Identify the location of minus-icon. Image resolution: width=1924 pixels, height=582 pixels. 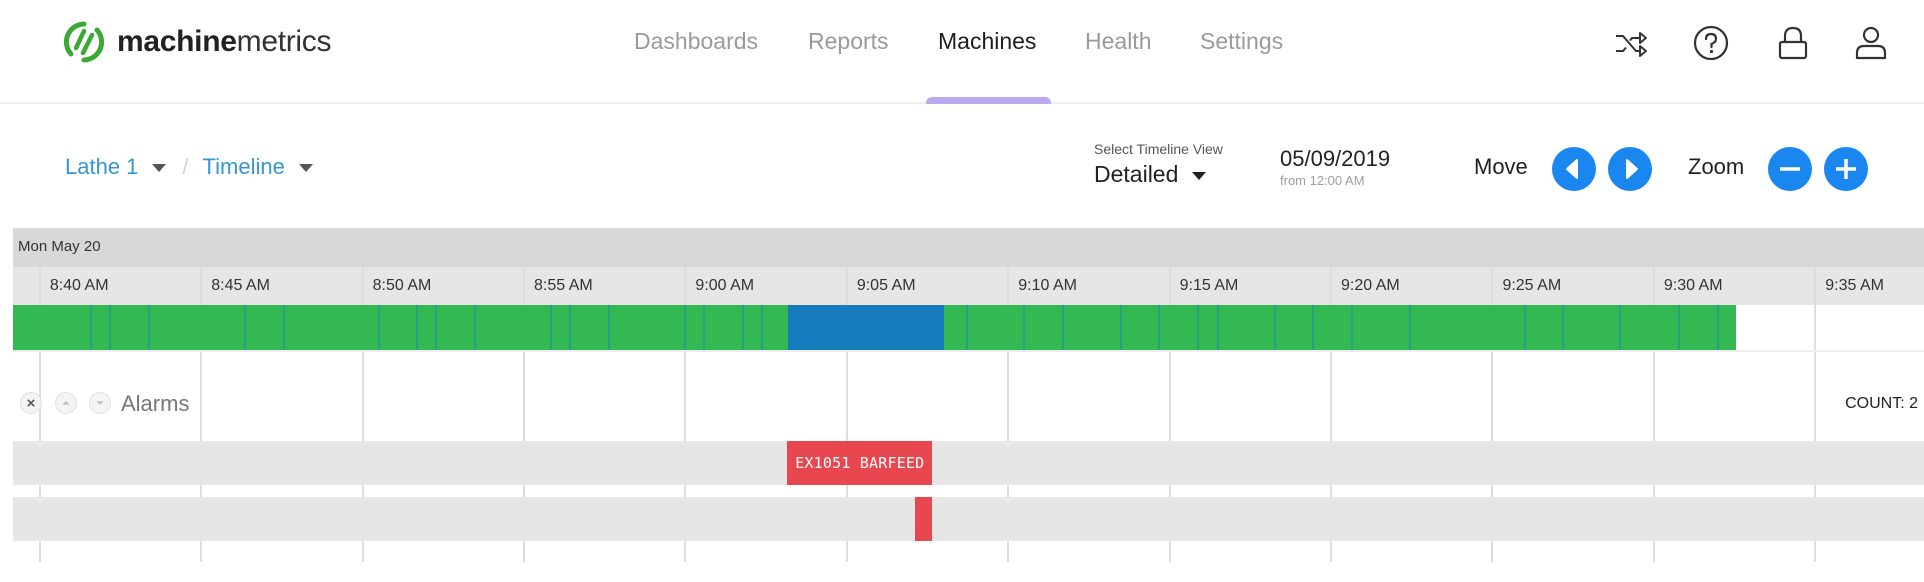
(1790, 169).